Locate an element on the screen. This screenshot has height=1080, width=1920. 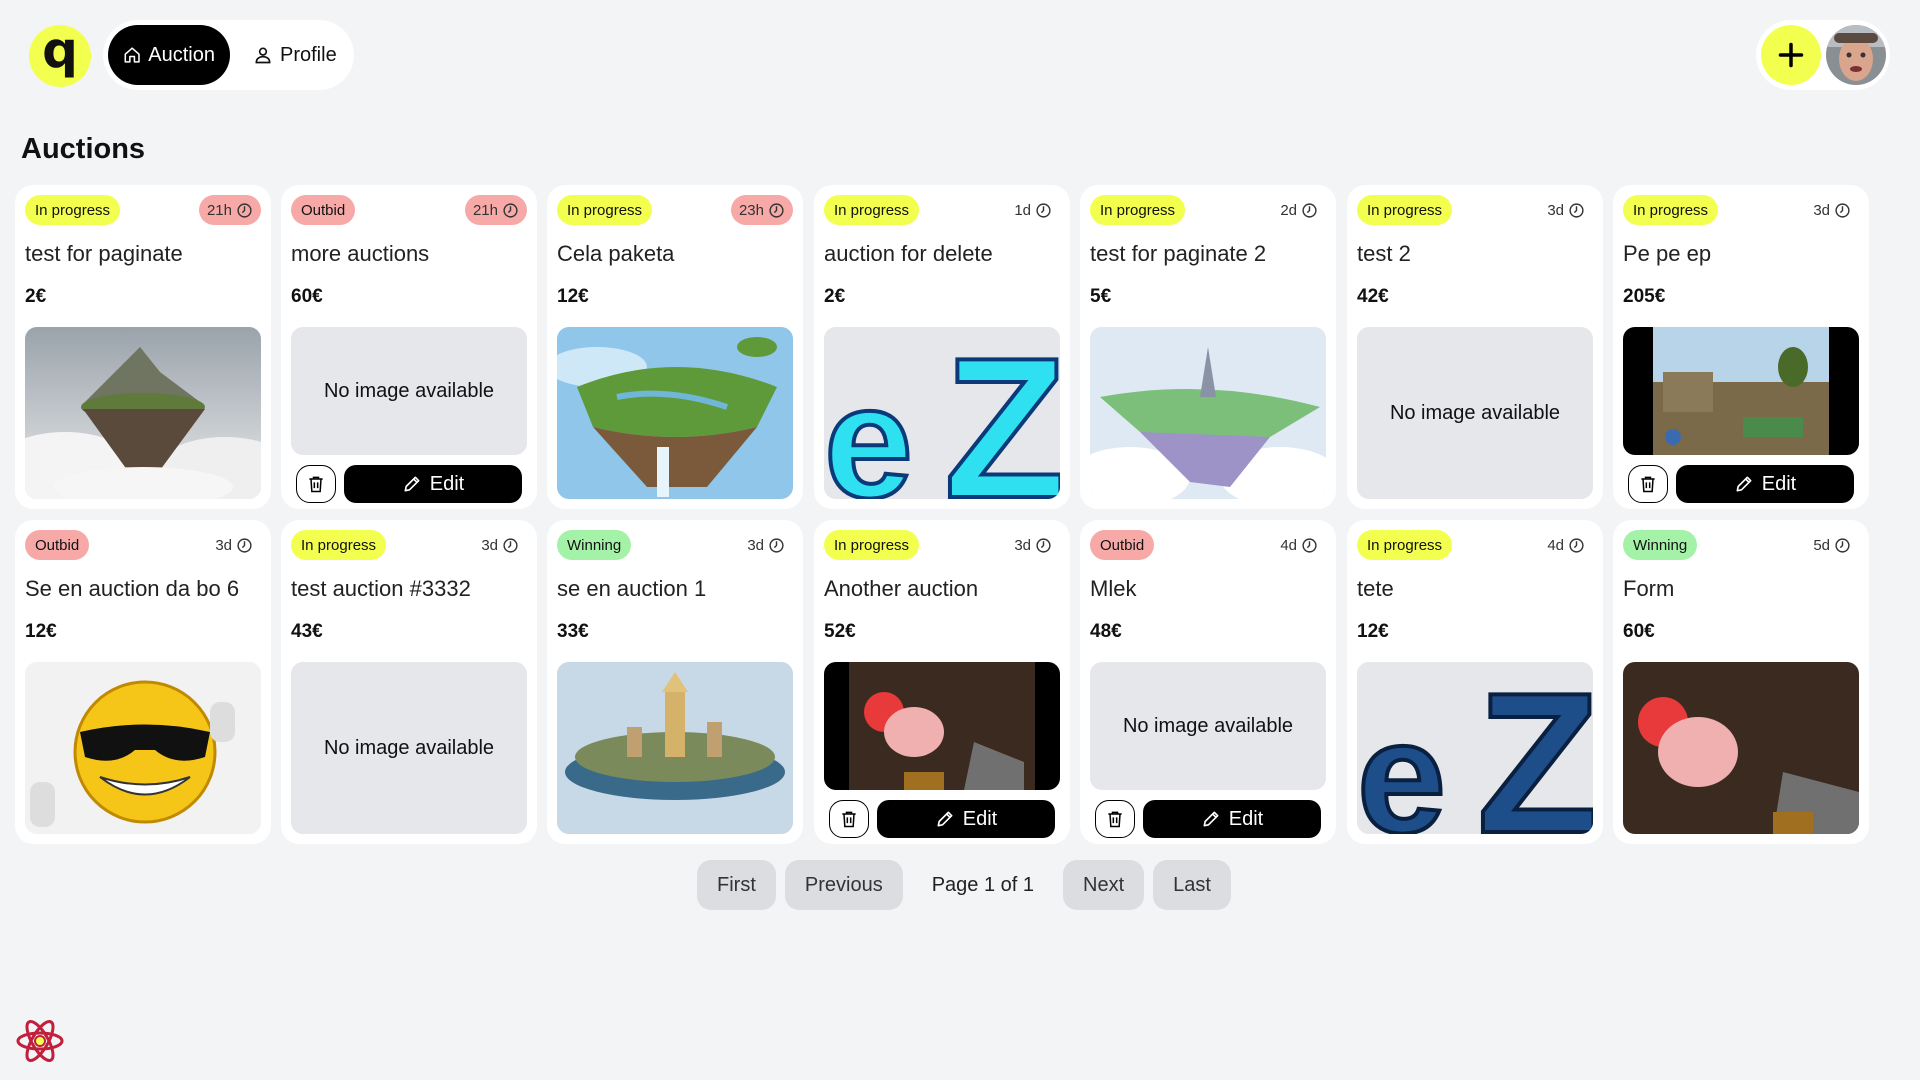
add-auction-button is located at coordinates (1791, 55).